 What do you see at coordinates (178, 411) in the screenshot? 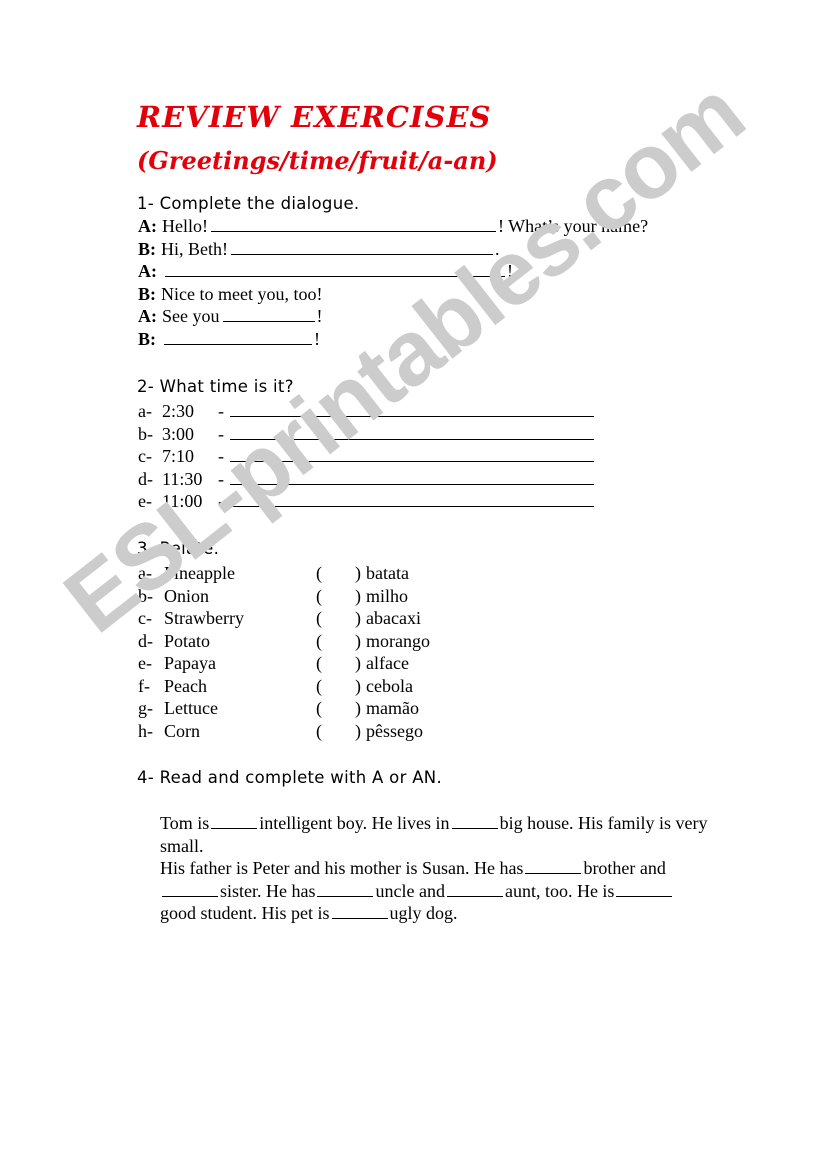
I see `time-value: 2:30` at bounding box center [178, 411].